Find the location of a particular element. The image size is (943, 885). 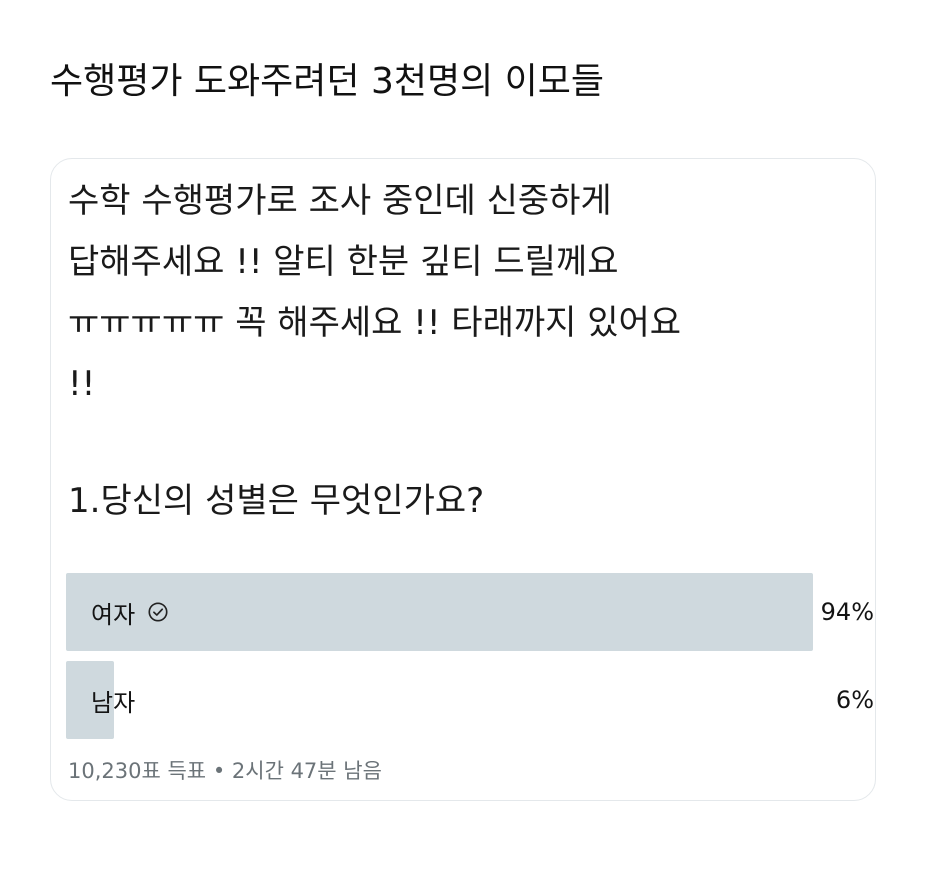

page-title: 수행평가 도와주려던 3천명의 이모들 is located at coordinates (327, 81).